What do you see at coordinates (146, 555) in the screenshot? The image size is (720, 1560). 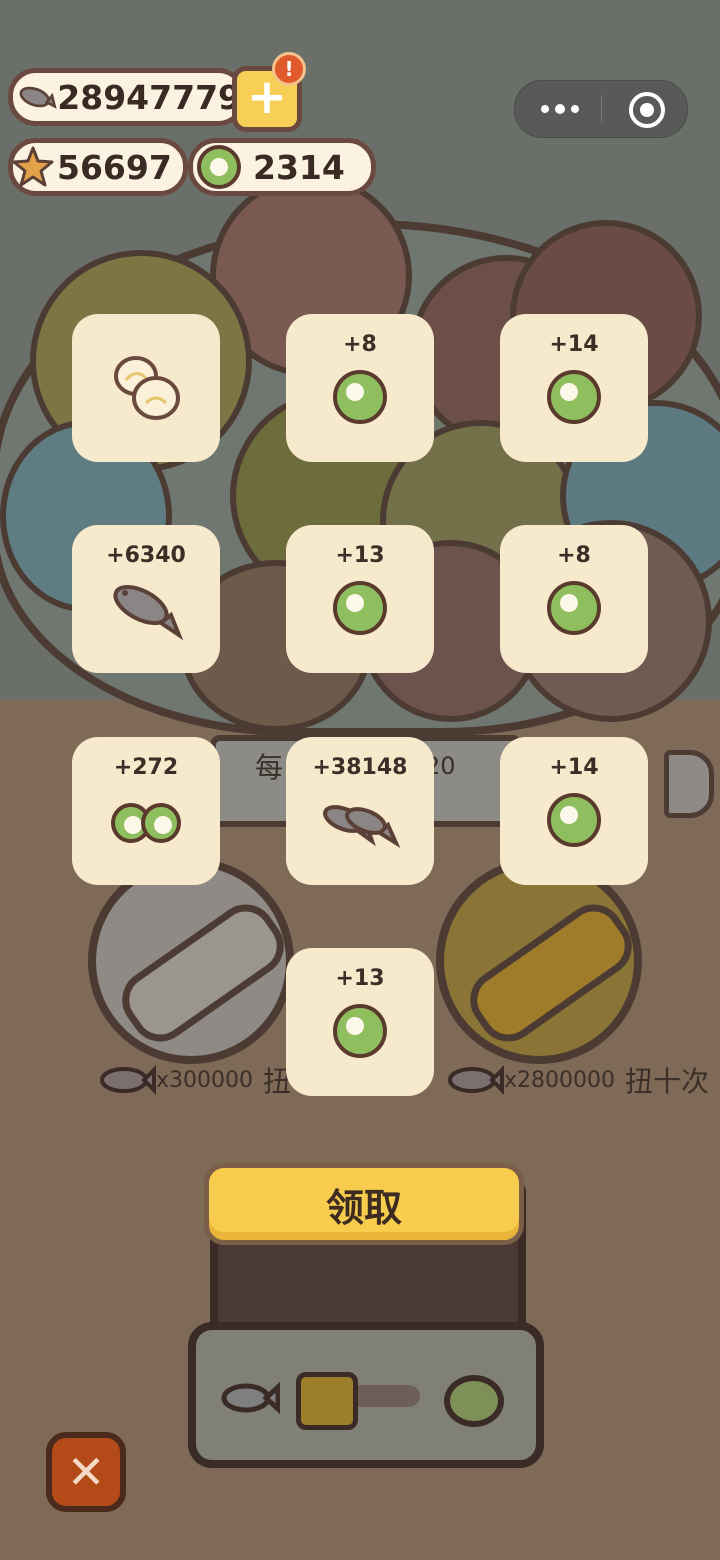 I see `reward-amount: +6340` at bounding box center [146, 555].